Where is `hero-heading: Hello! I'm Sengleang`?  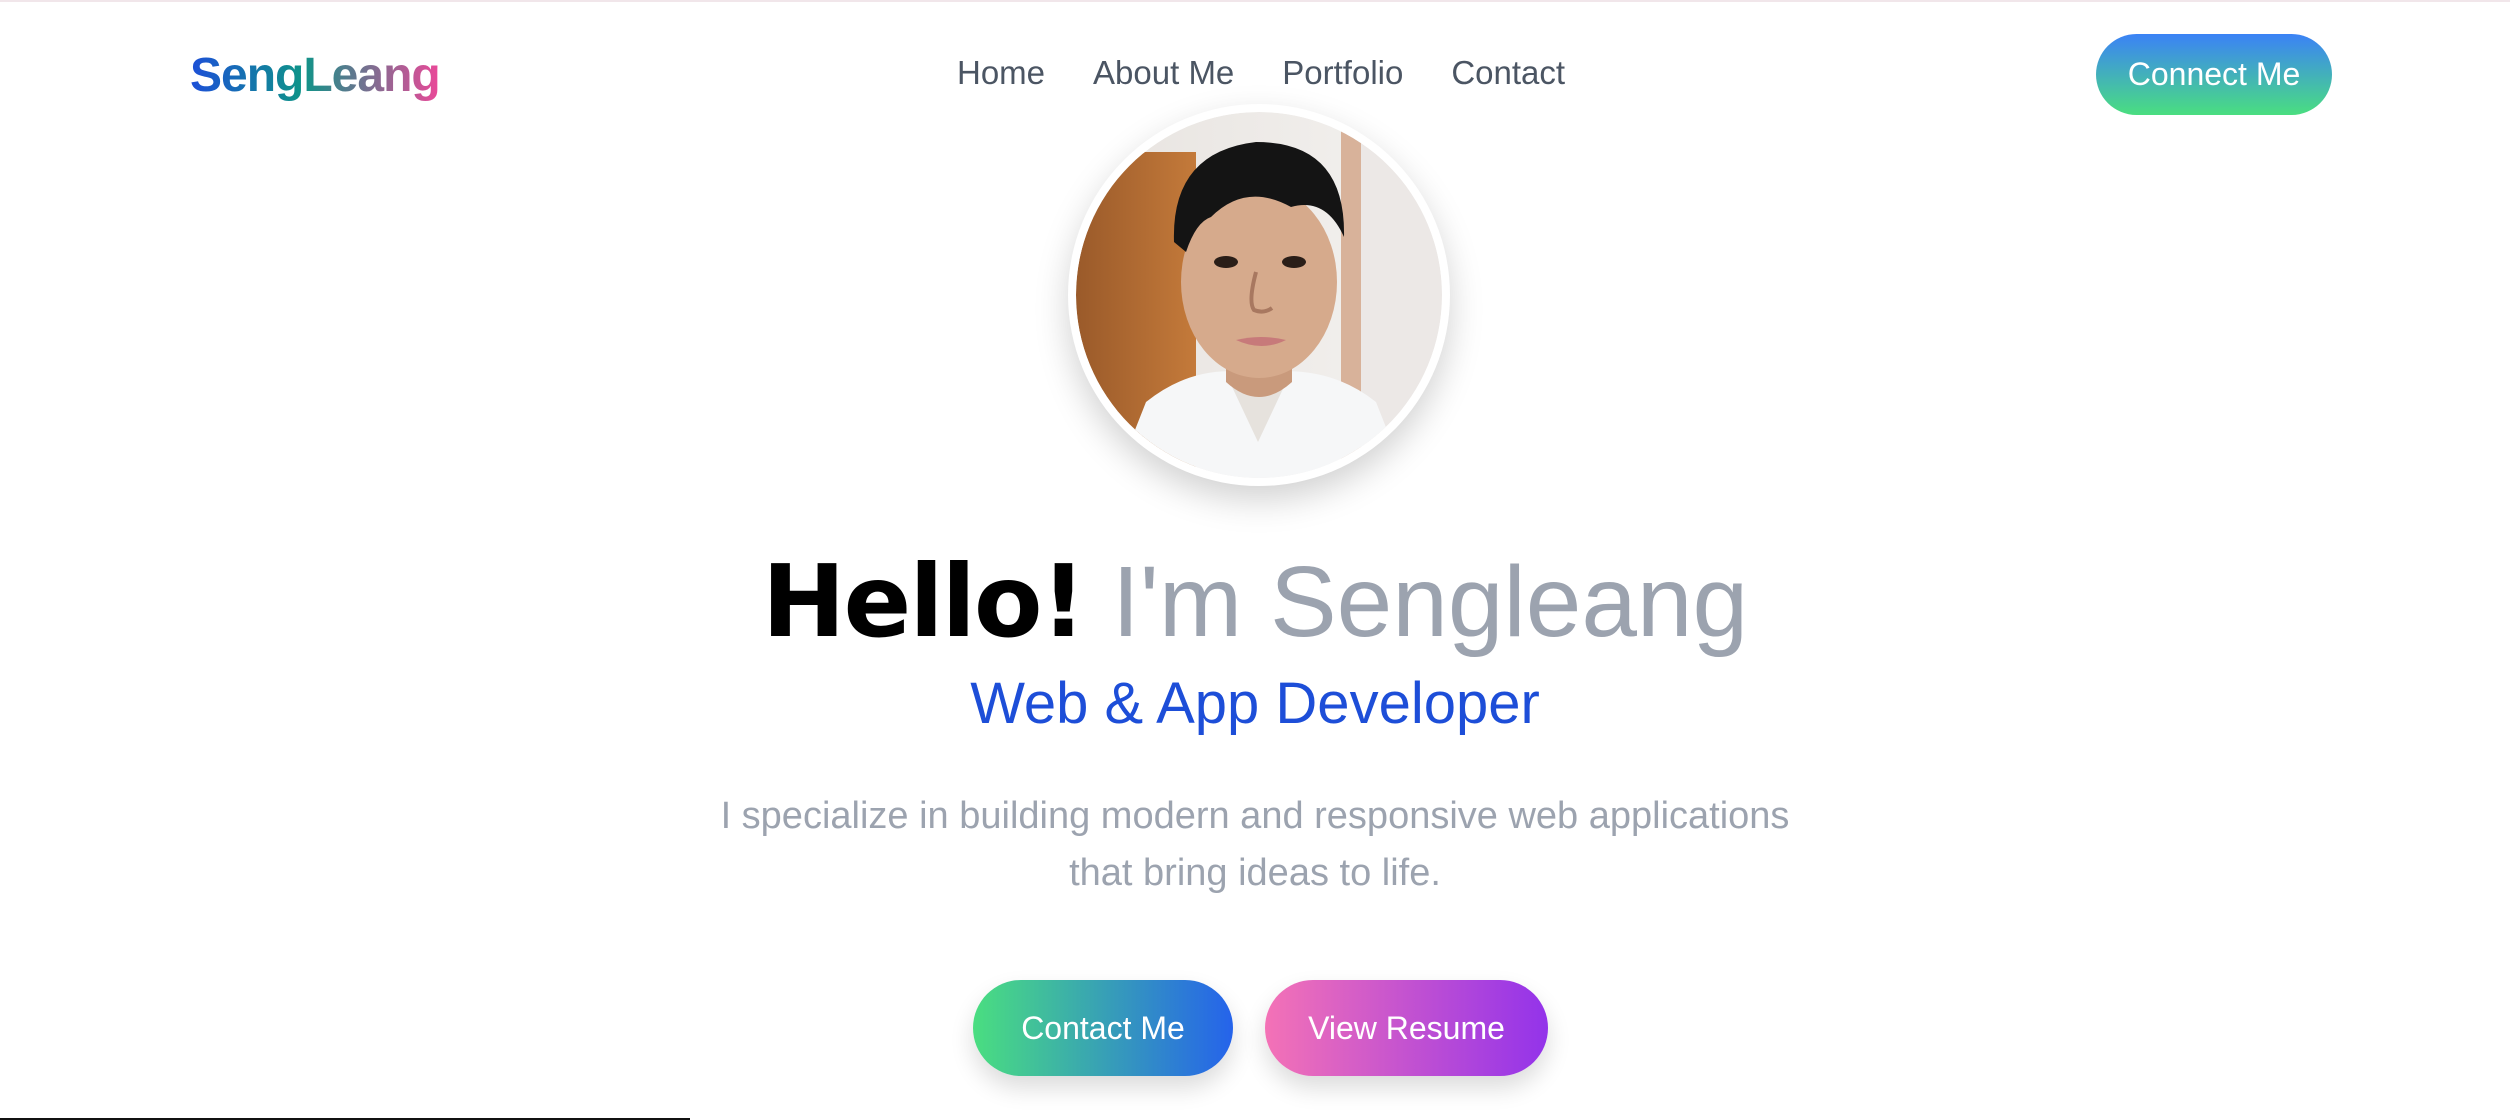 hero-heading: Hello! I'm Sengleang is located at coordinates (1255, 602).